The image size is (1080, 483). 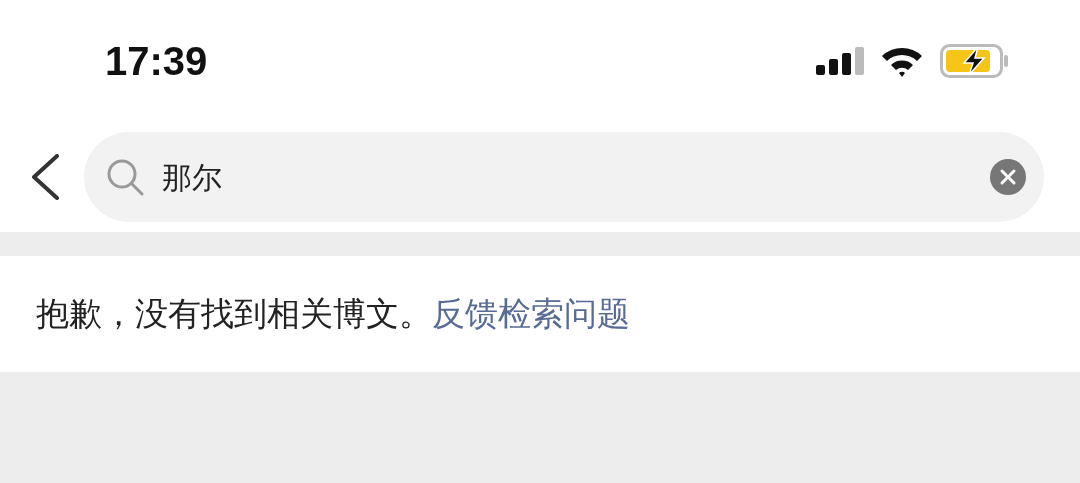 What do you see at coordinates (1008, 177) in the screenshot?
I see `clear-icon` at bounding box center [1008, 177].